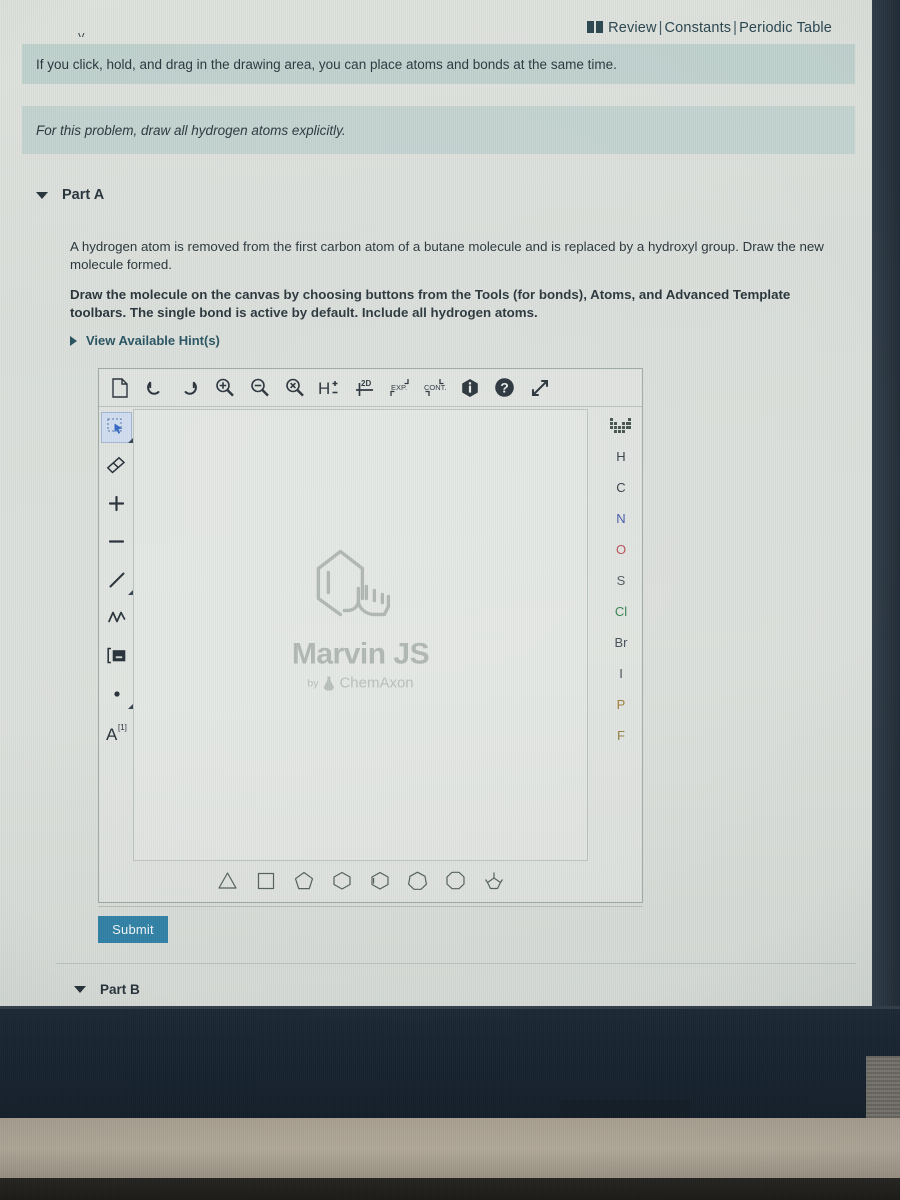 This screenshot has height=1200, width=900. I want to click on redo-icon, so click(189, 388).